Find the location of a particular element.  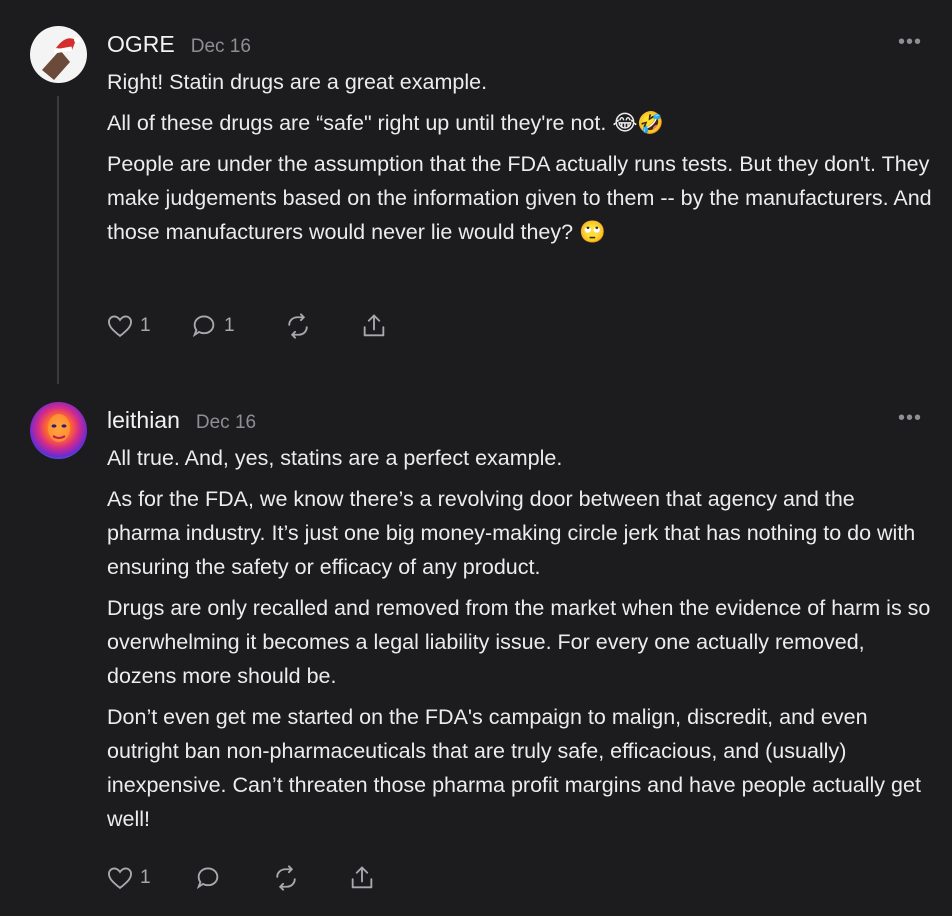

colorful-portrait-avatar-icon is located at coordinates (58, 430).